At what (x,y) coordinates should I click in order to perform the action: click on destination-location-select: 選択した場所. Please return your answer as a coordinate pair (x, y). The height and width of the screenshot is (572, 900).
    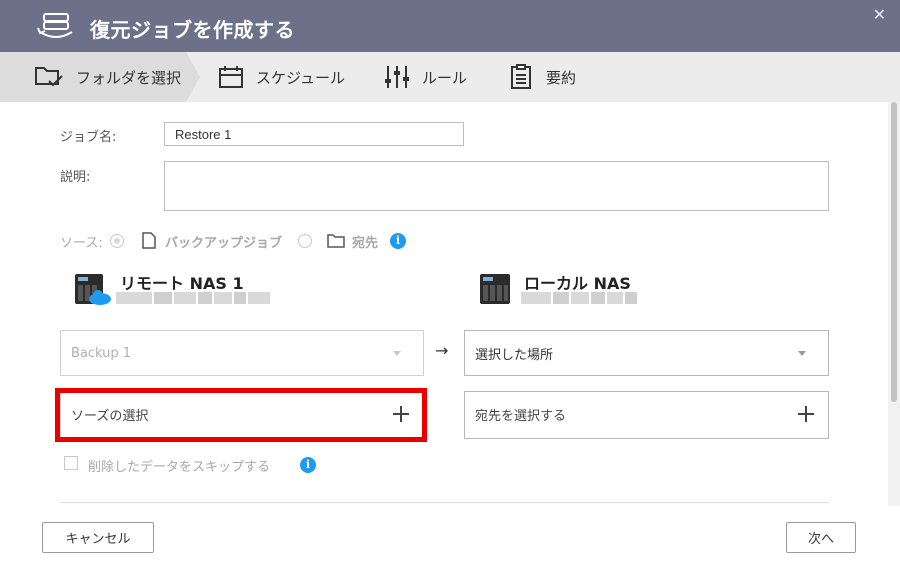
    Looking at the image, I should click on (646, 353).